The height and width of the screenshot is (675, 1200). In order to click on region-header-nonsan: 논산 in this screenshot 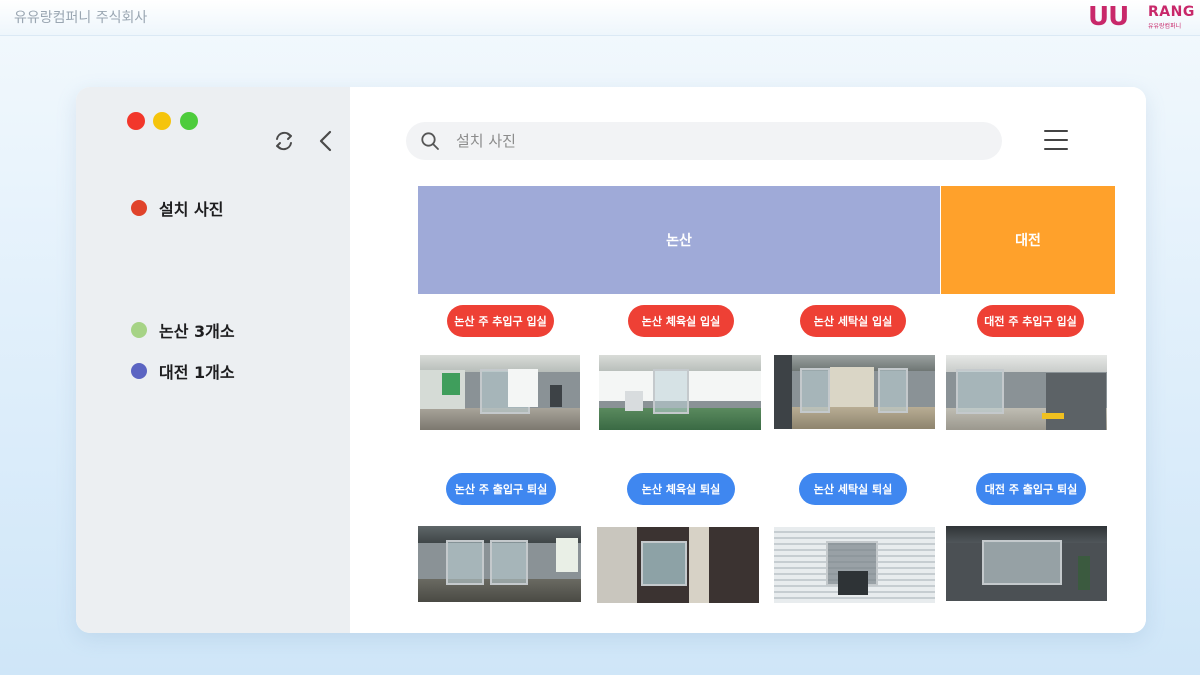, I will do `click(679, 240)`.